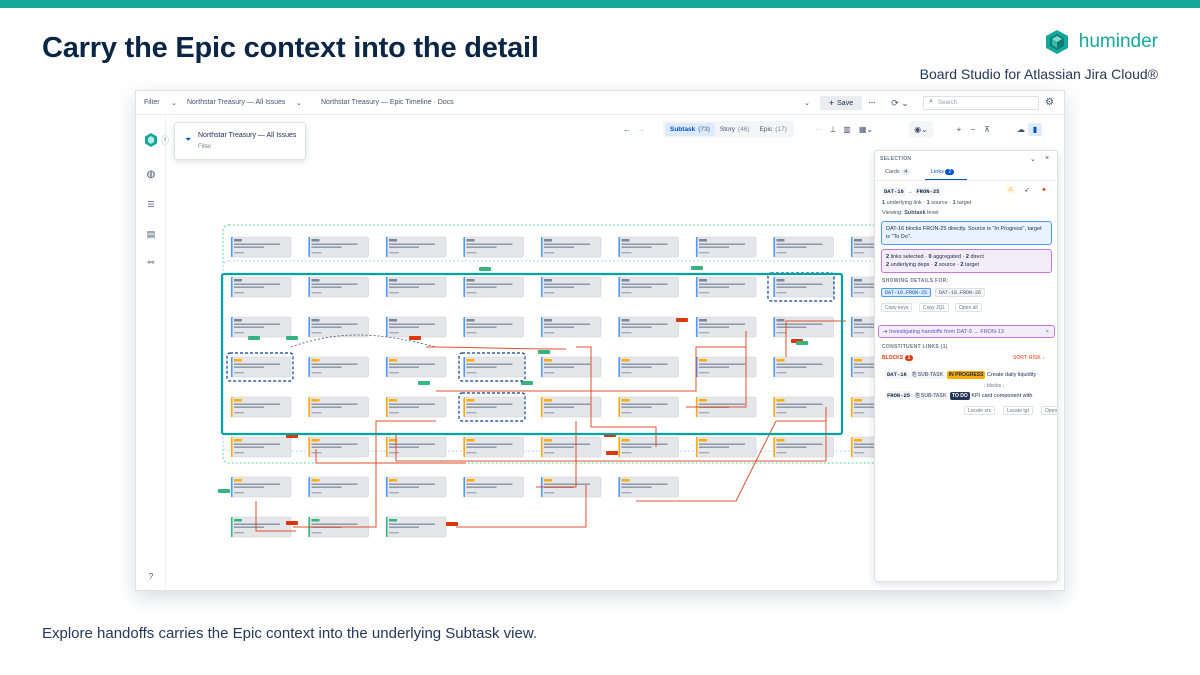 The image size is (1200, 675). What do you see at coordinates (744, 129) in the screenshot?
I see `level-count: (46)` at bounding box center [744, 129].